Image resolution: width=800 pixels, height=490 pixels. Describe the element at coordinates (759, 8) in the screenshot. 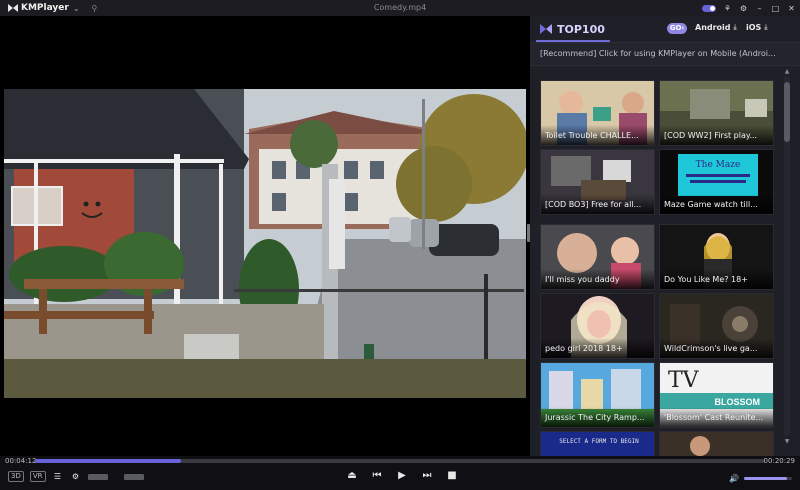

I see `minimize-button: –` at that location.